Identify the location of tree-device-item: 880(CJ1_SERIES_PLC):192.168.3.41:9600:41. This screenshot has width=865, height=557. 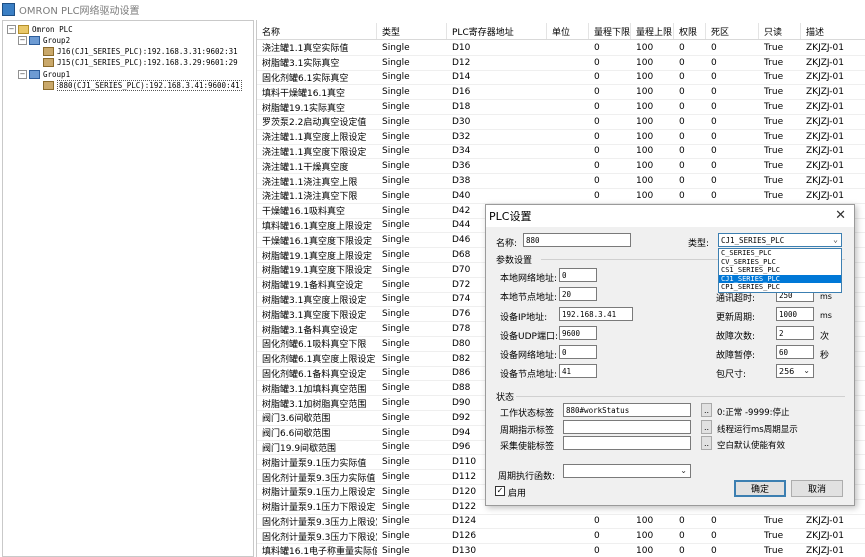
(142, 85).